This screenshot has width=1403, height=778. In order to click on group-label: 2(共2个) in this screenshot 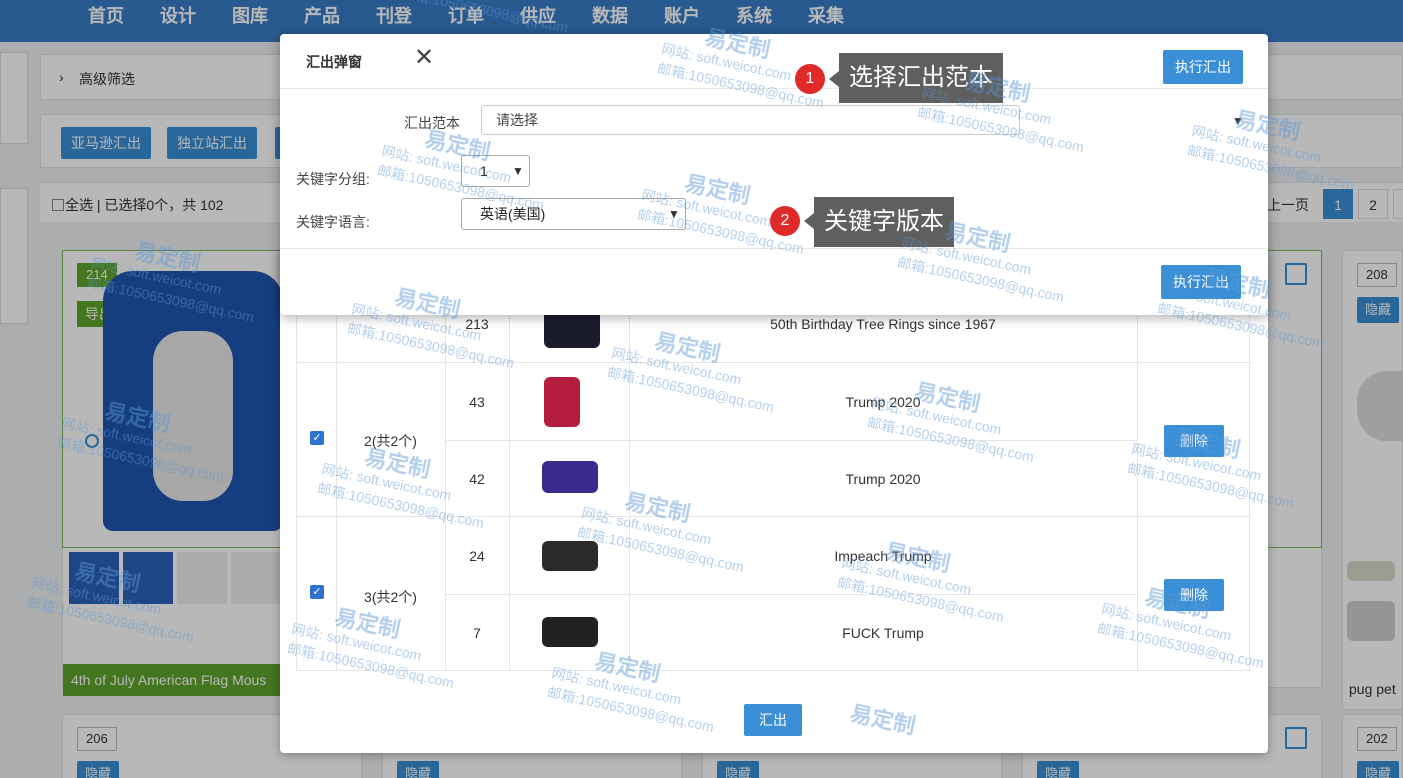, I will do `click(390, 441)`.